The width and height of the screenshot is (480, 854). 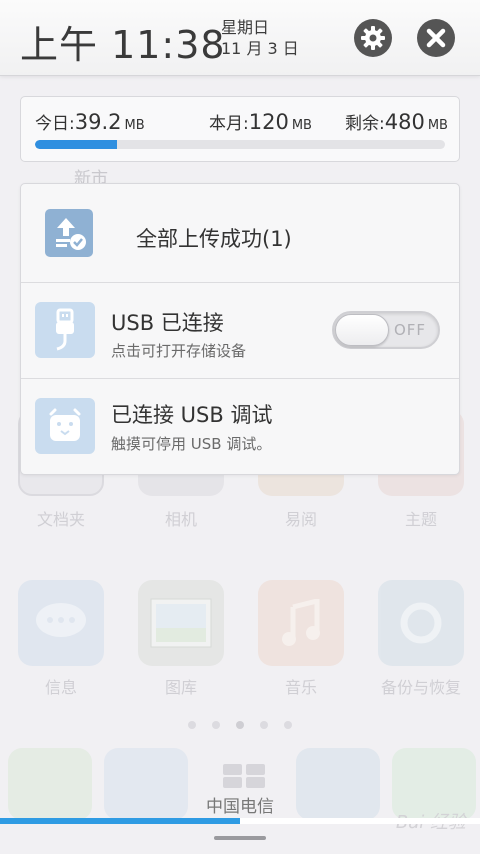 What do you see at coordinates (301, 125) in the screenshot?
I see `usage-month-unit: MB` at bounding box center [301, 125].